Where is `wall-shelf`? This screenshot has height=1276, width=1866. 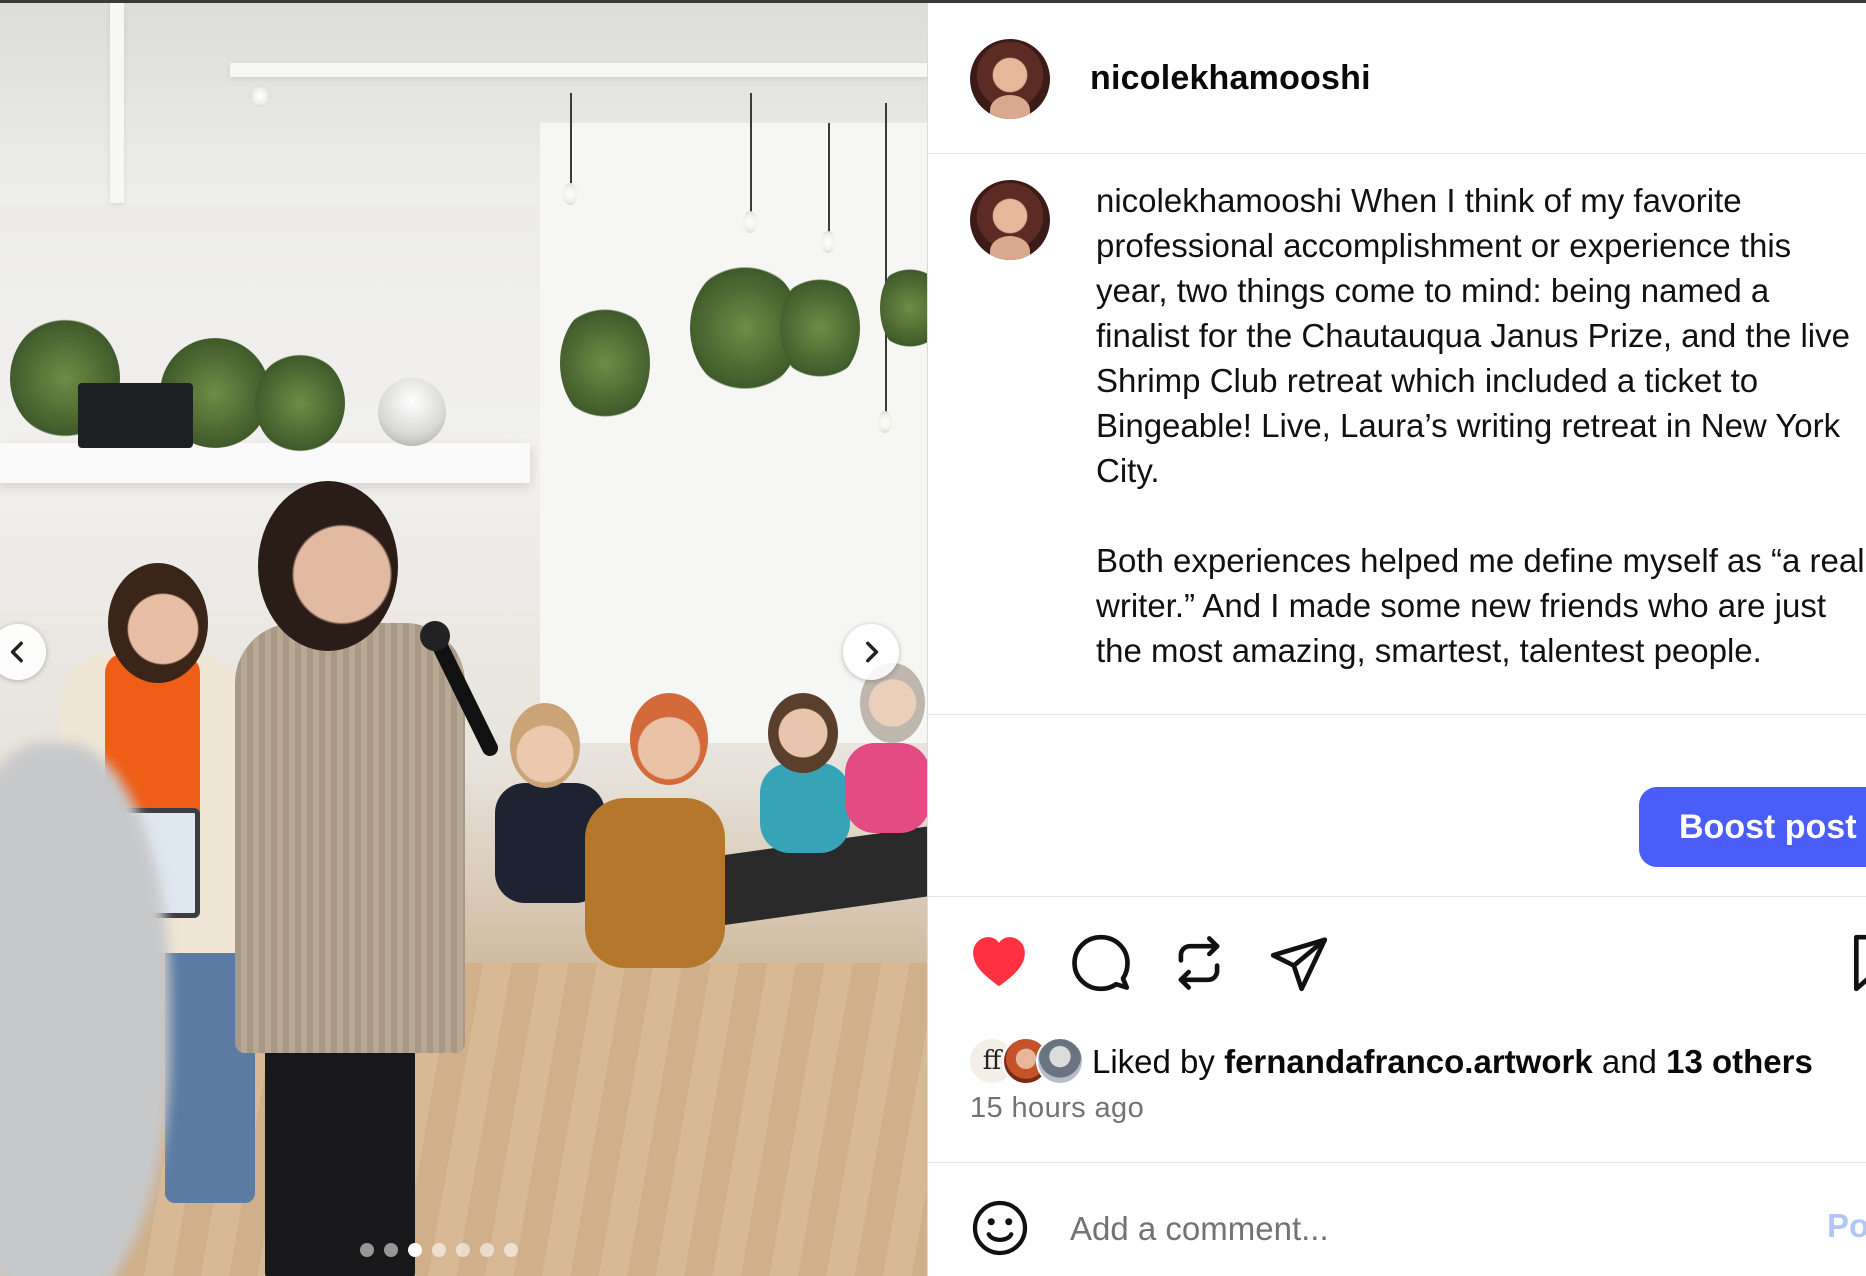
wall-shelf is located at coordinates (265, 463).